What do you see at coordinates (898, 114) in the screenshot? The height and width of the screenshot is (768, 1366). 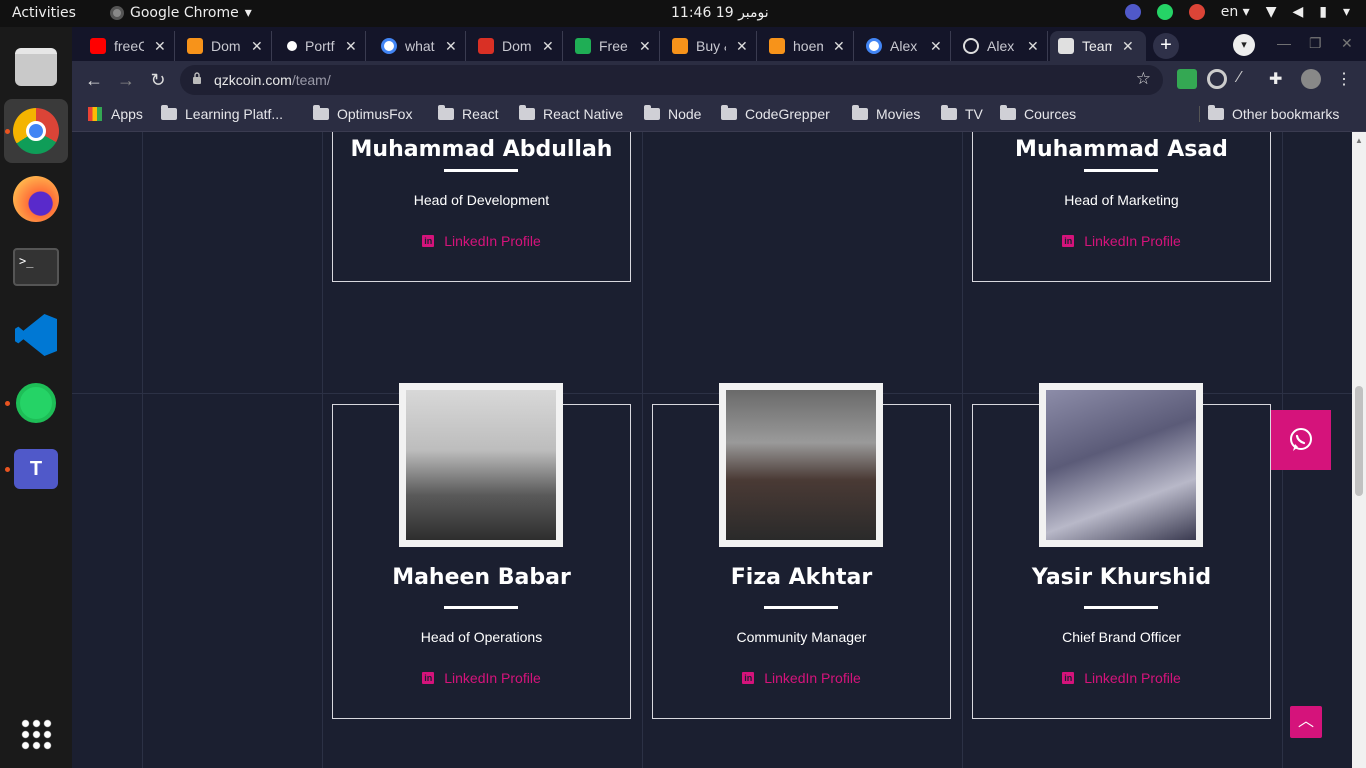 I see `bookmark-label: Movies` at bounding box center [898, 114].